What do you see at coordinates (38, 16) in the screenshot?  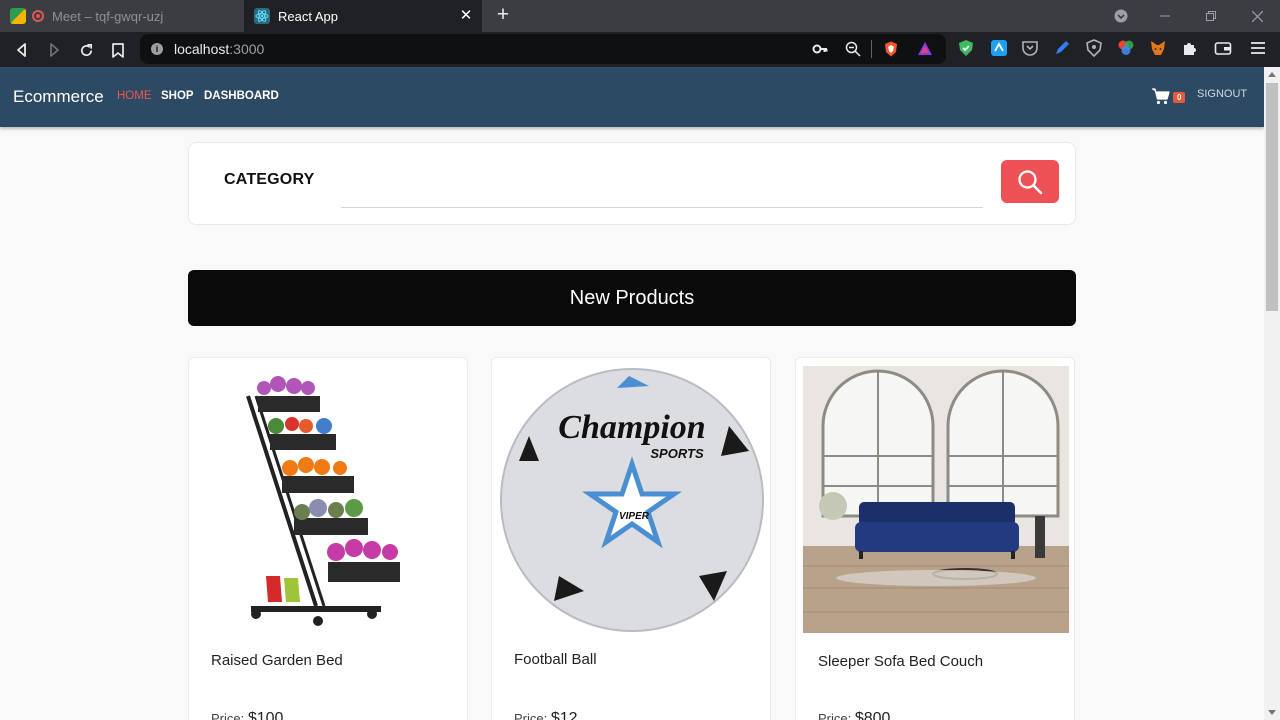 I see `recording-icon` at bounding box center [38, 16].